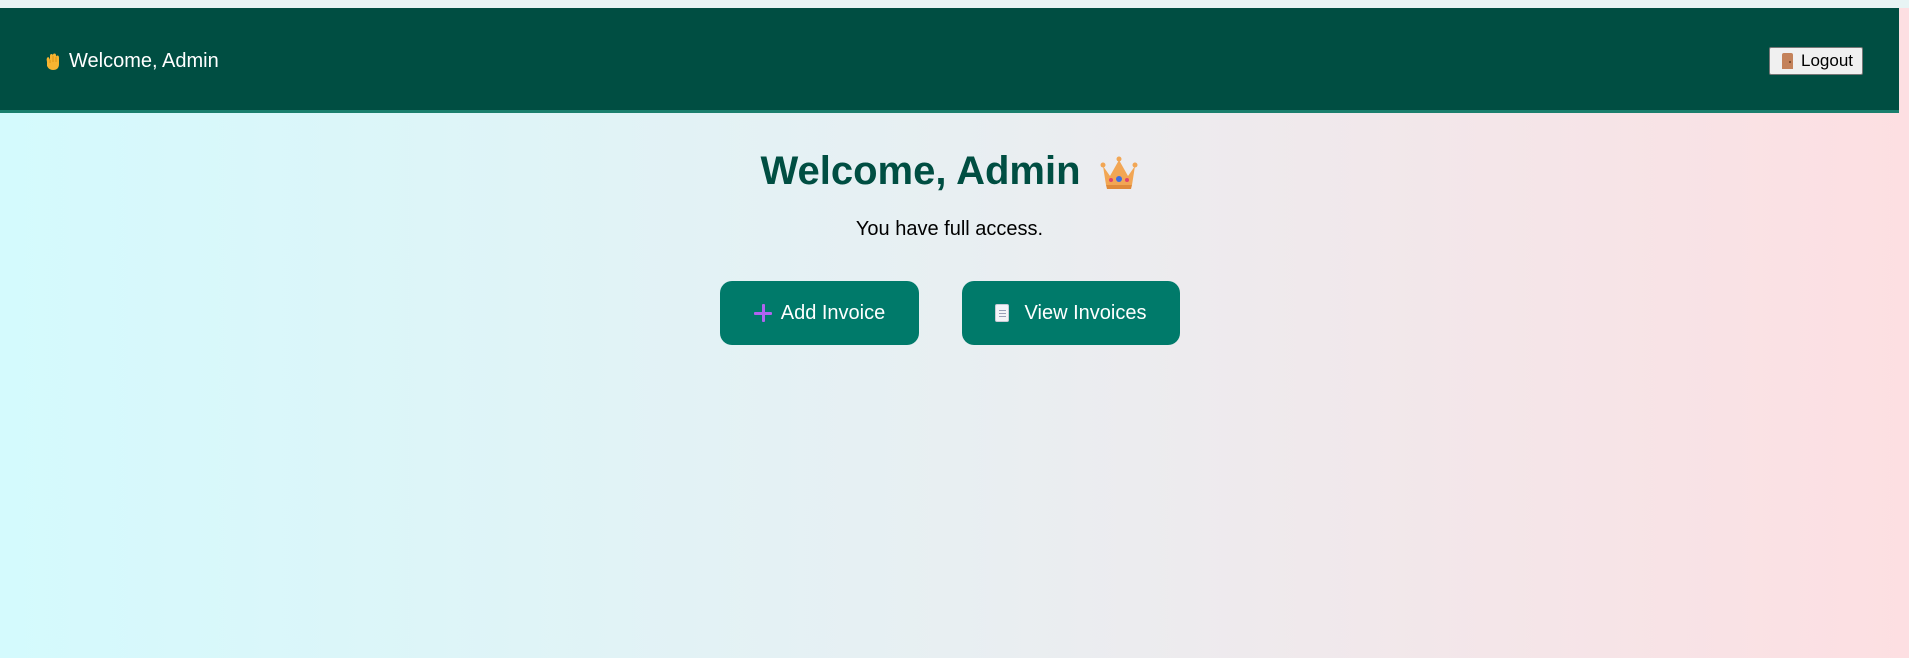 Image resolution: width=1909 pixels, height=658 pixels. I want to click on view-invoices-button: View Invoices, so click(1070, 313).